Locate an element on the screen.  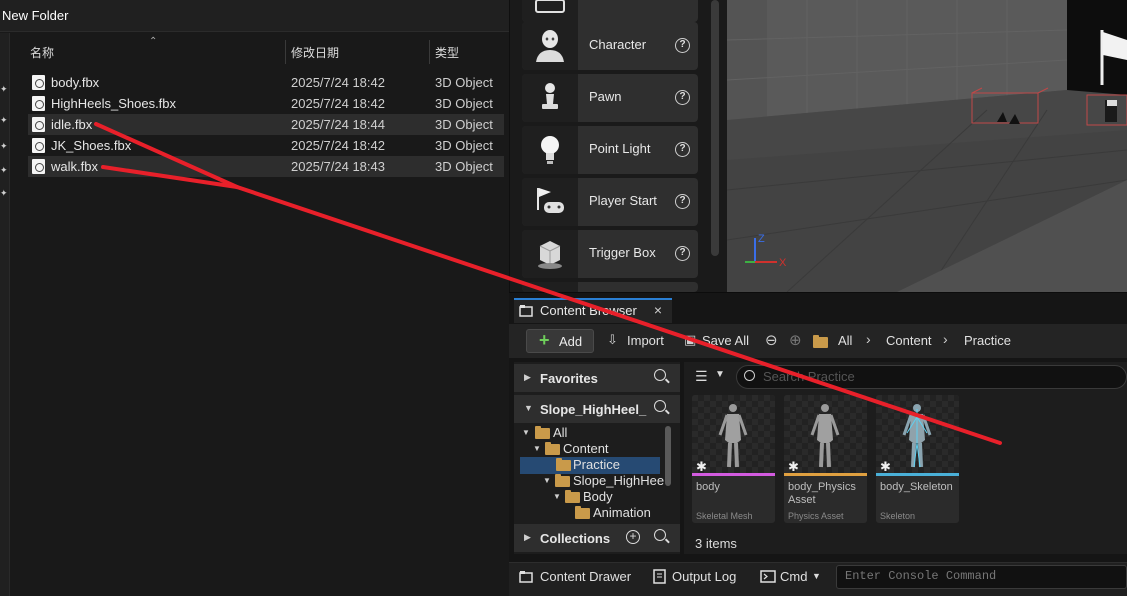
output-log-button: Output Log is located at coordinates (704, 576).